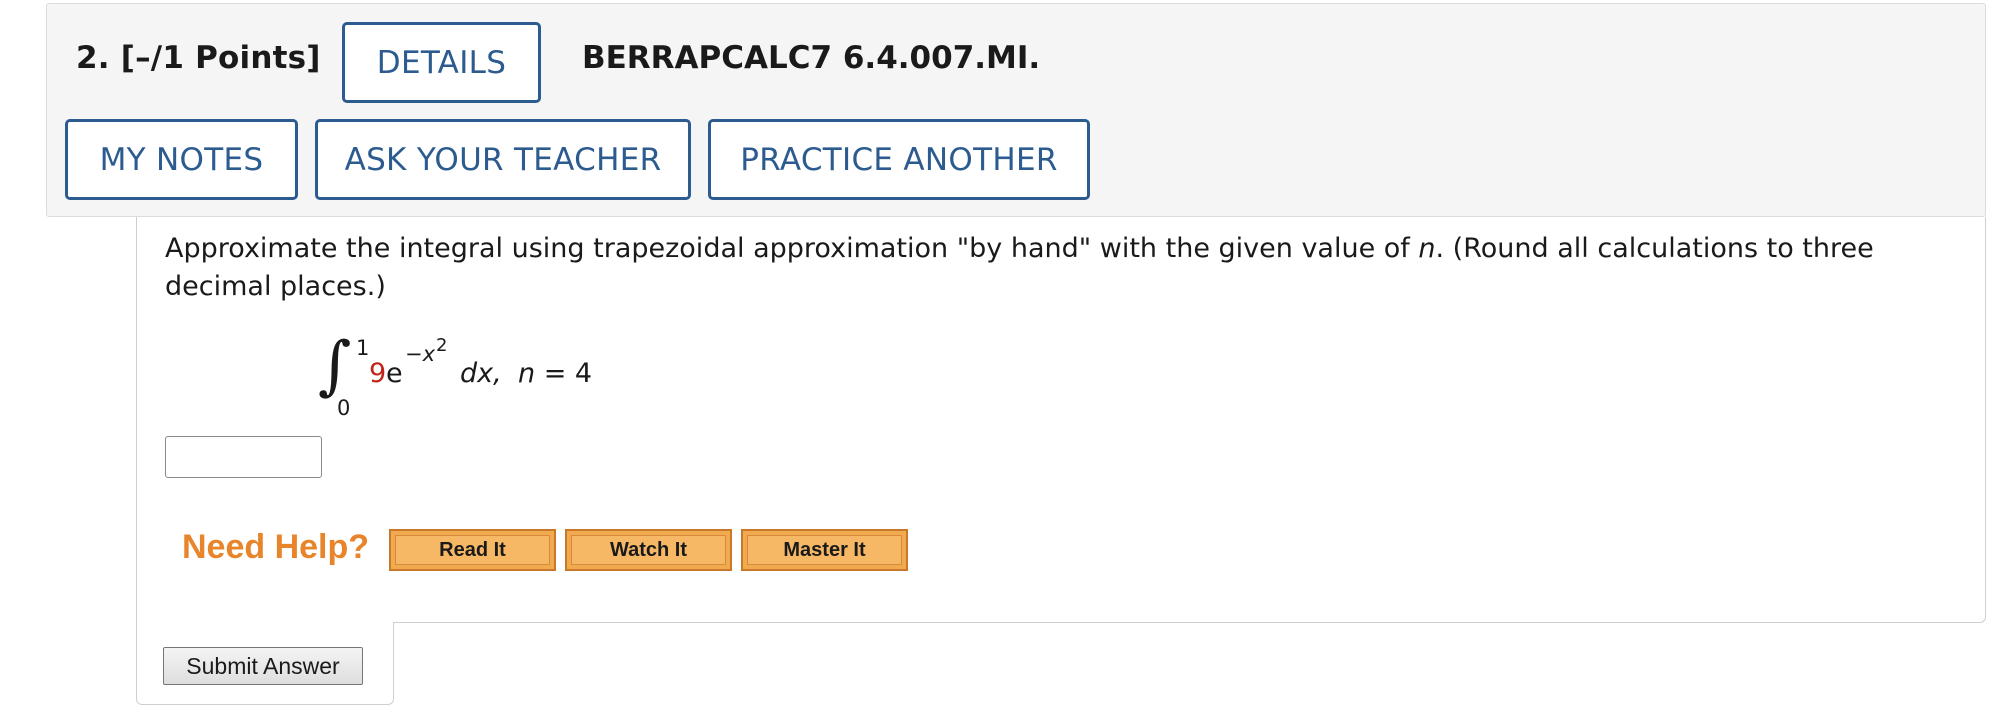 This screenshot has height=710, width=1994. I want to click on practice-another-button: PRACTICE ANOTHER, so click(899, 159).